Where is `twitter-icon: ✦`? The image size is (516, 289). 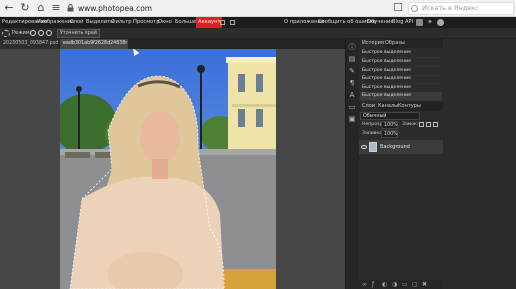 twitter-icon: ✦ is located at coordinates (431, 22).